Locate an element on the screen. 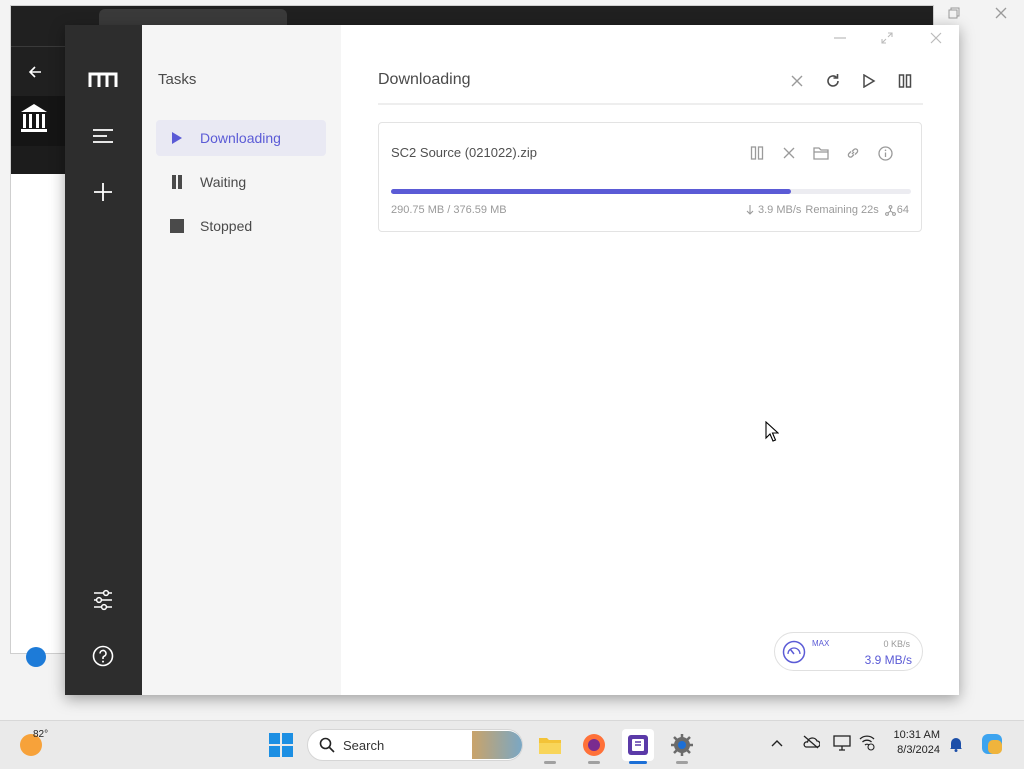  copilot-icon is located at coordinates (992, 744).